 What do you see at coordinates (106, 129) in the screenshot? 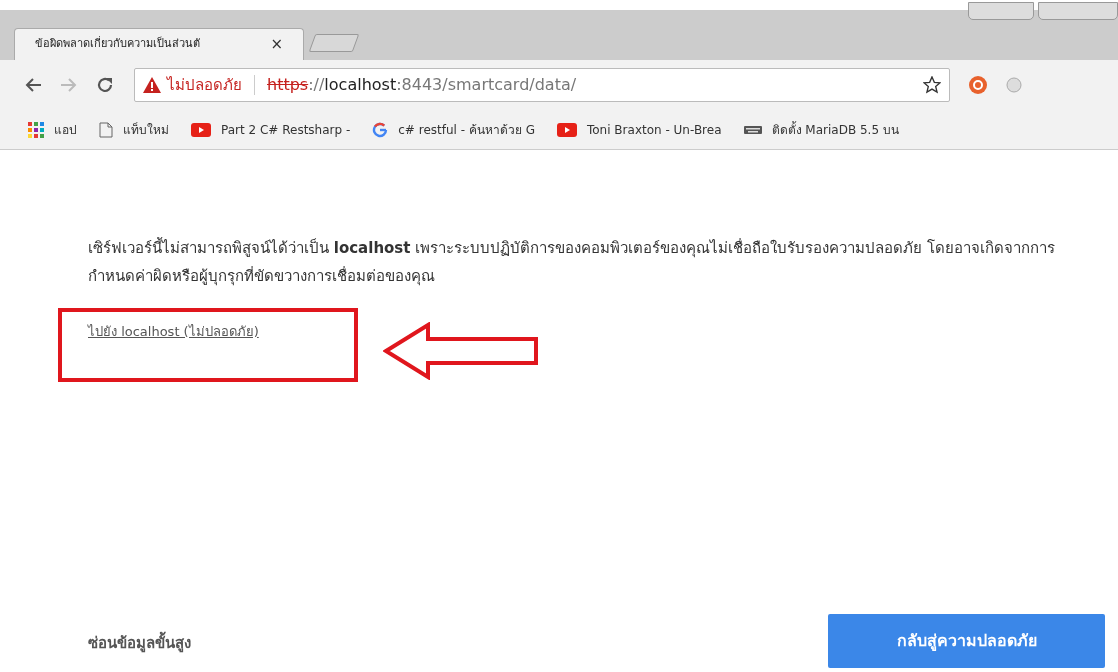
I see `page-icon` at bounding box center [106, 129].